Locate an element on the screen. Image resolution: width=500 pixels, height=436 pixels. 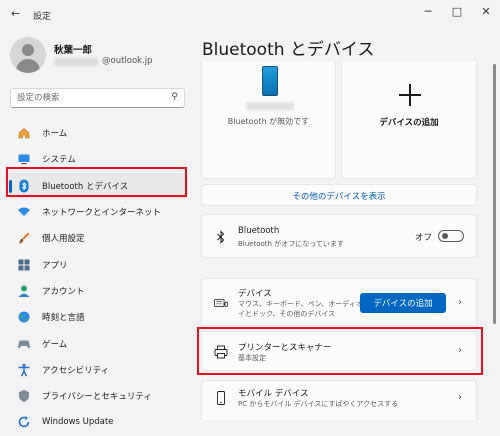
bluetooth-row: Bluetooth Bluetooth がオフになっています オフ is located at coordinates (339, 236).